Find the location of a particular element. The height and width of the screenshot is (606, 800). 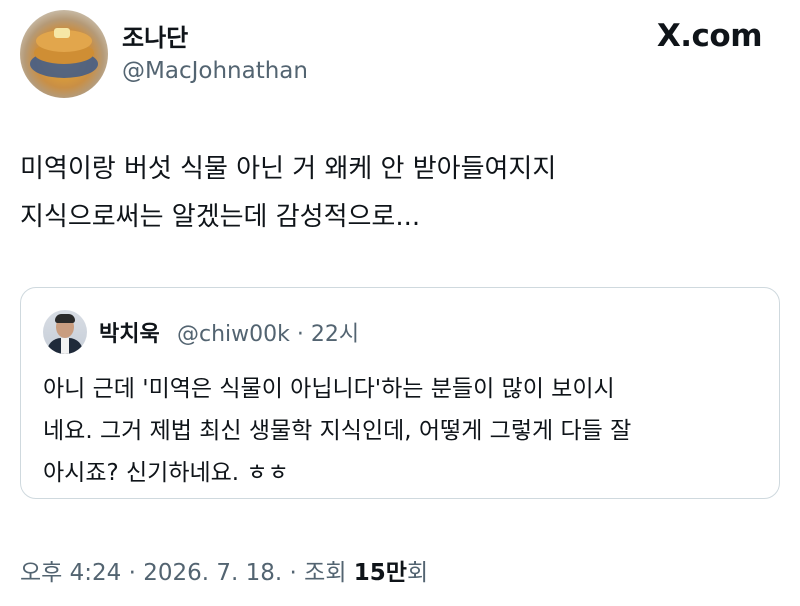

quoted-tweet-line: 아니 근데 '미역은 식물이 아닙니다'하는 분들이 많이 보이시 is located at coordinates (329, 389).